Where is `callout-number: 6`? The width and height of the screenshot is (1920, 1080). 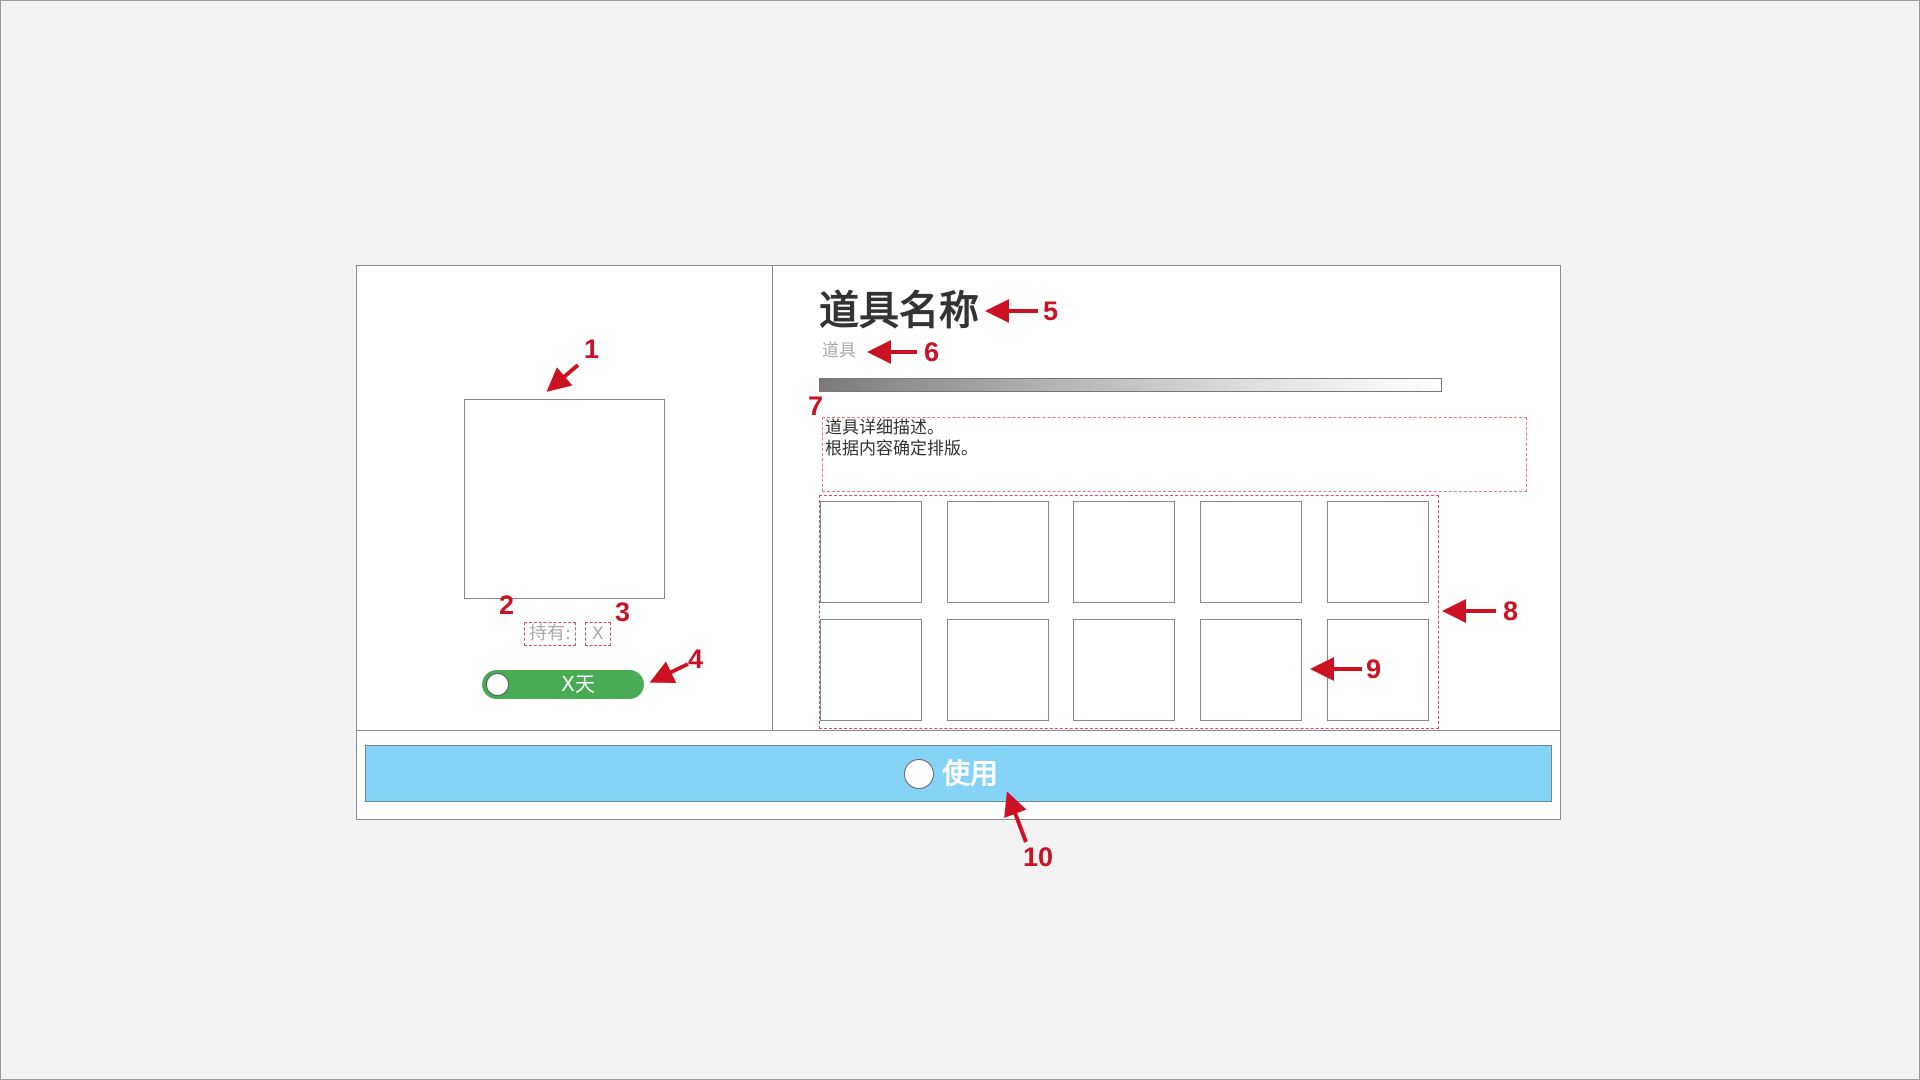 callout-number: 6 is located at coordinates (932, 352).